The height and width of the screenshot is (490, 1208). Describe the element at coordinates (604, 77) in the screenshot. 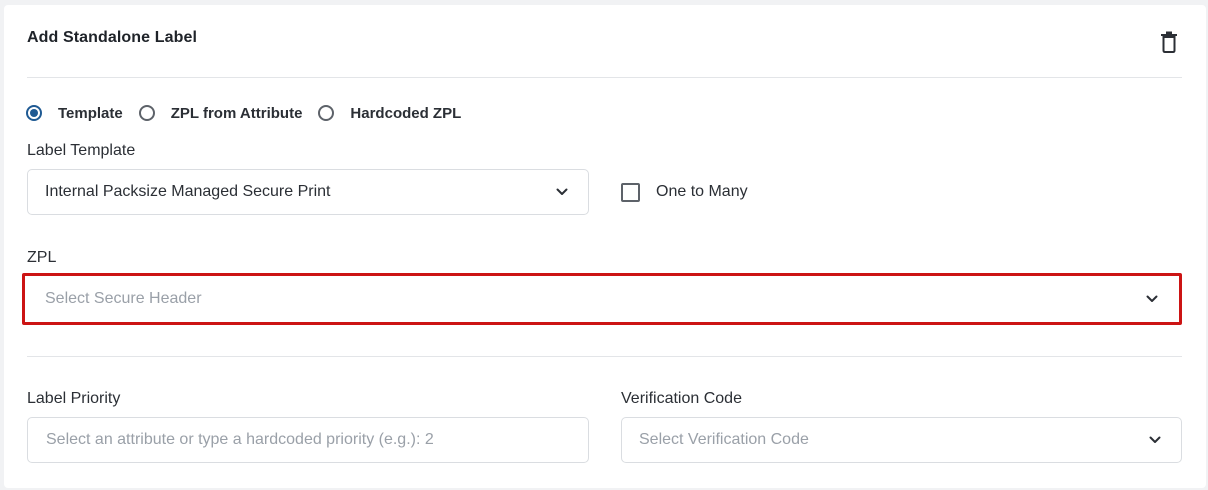

I see `header-divider` at that location.